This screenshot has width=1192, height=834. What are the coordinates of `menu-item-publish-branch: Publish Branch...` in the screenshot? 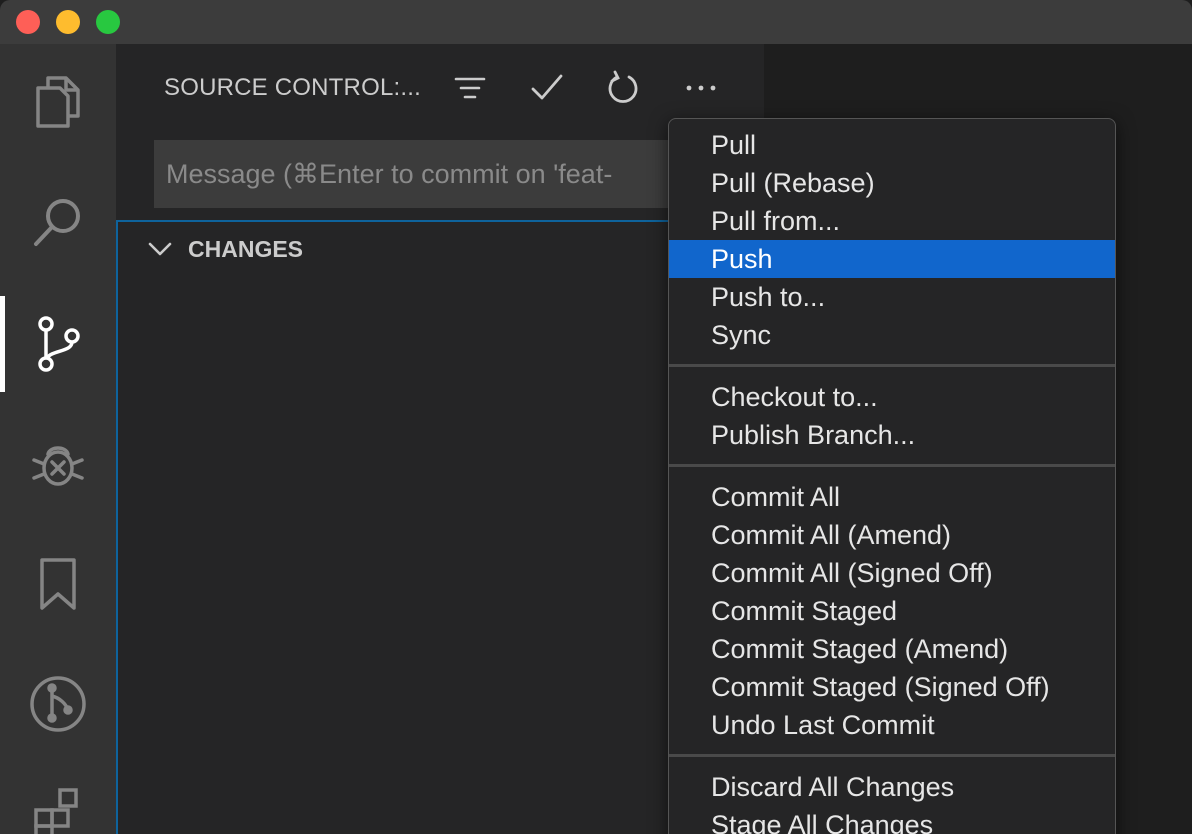 It's located at (892, 435).